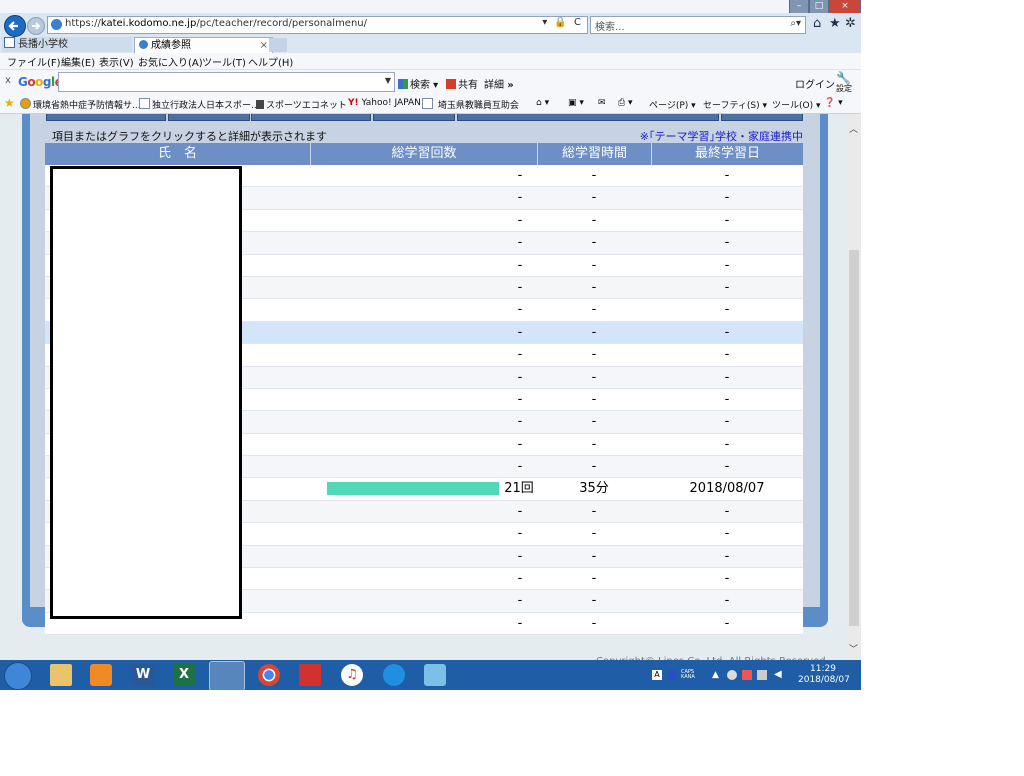 The height and width of the screenshot is (776, 1024). Describe the element at coordinates (854, 438) in the screenshot. I see `scroll-thumb` at that location.